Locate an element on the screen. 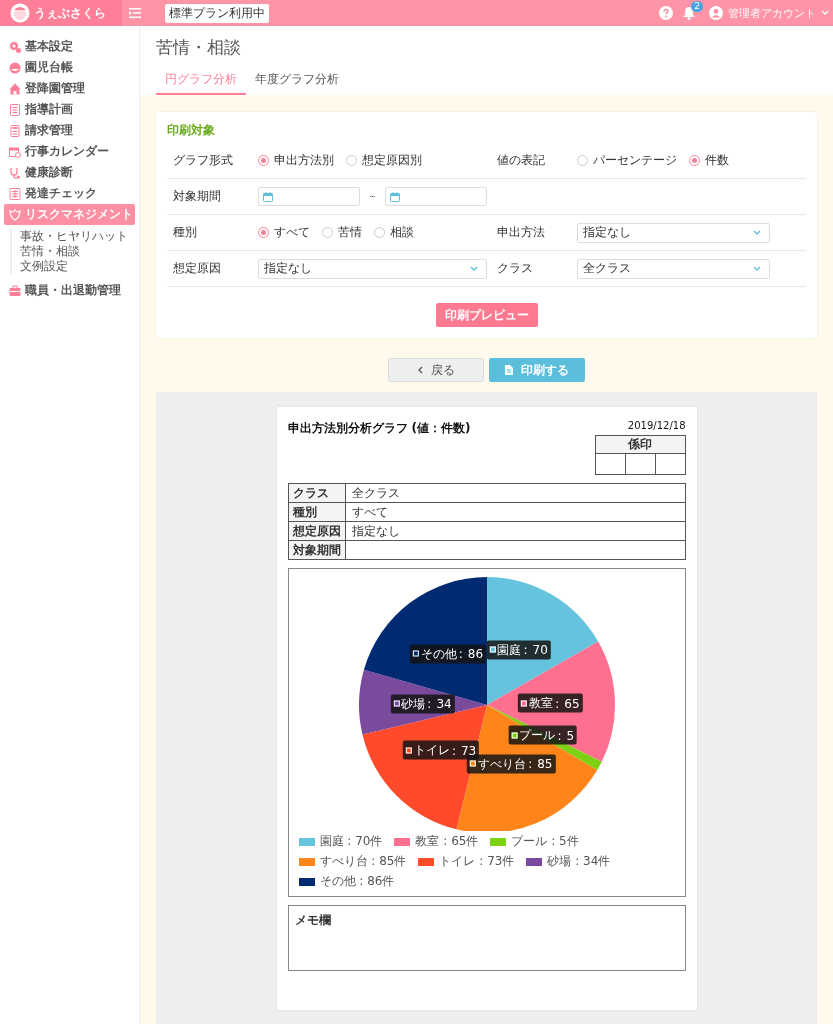  sidebar-subitem: 文例設定 is located at coordinates (79, 266).